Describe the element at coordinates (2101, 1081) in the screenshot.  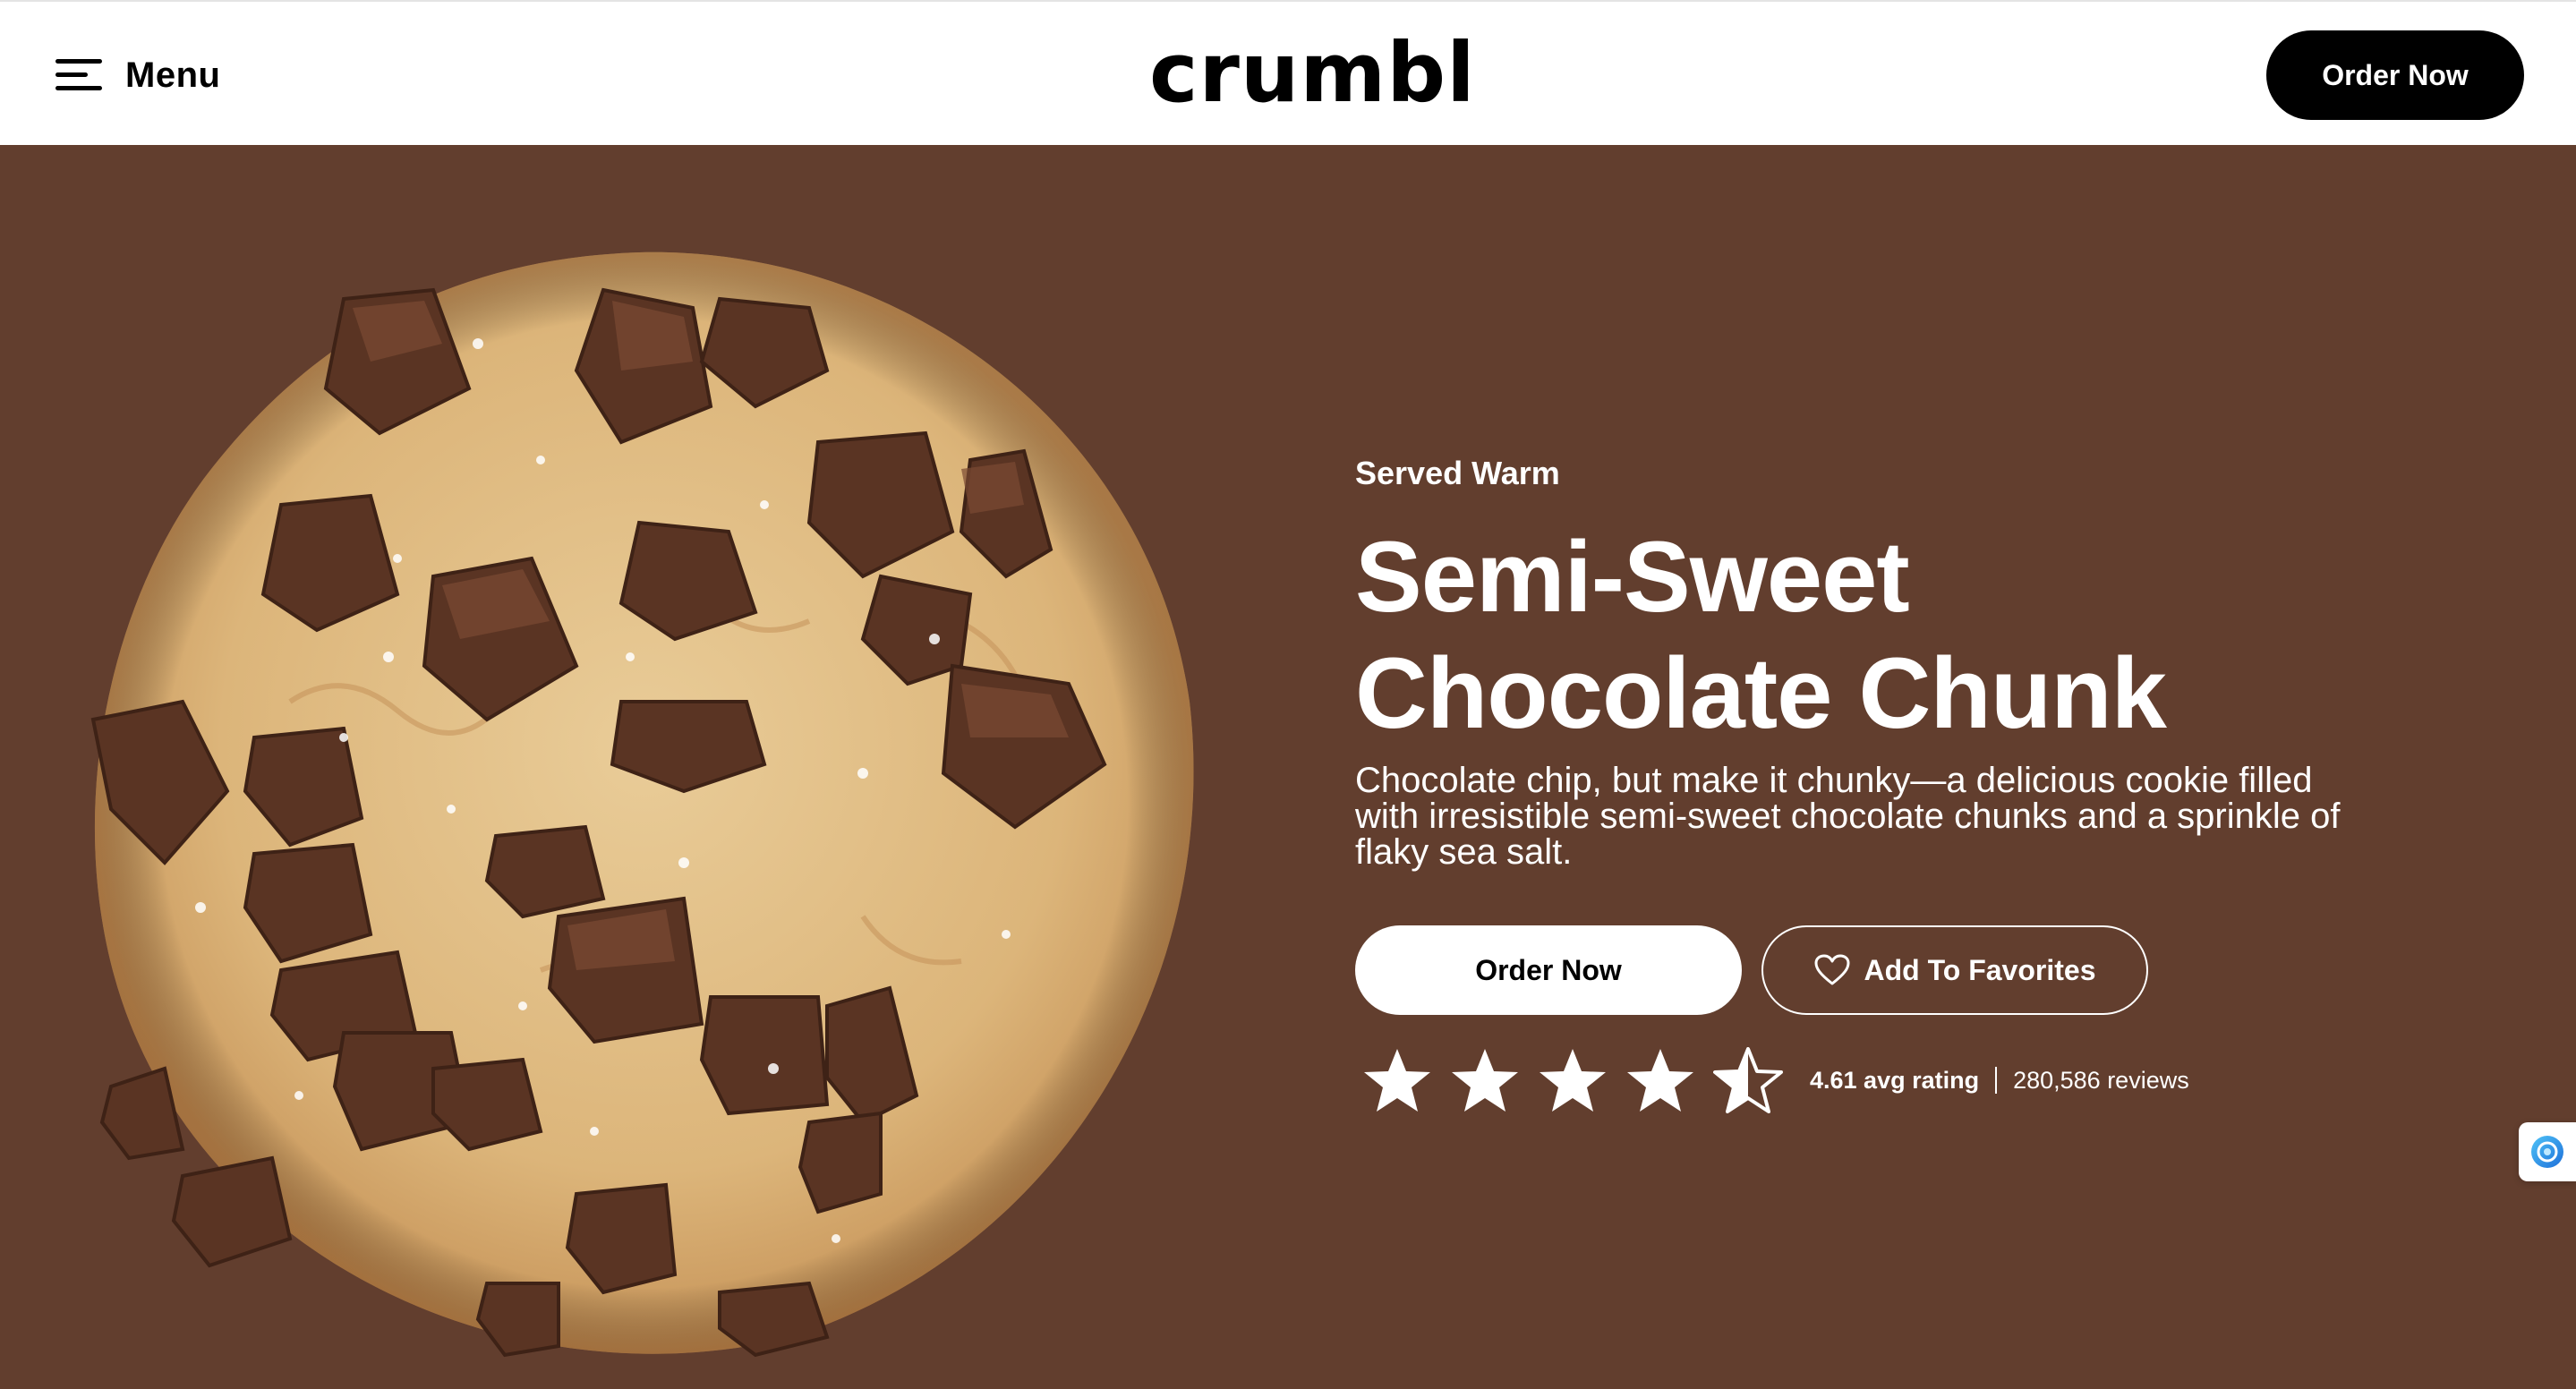
I see `review-count: 280,586 reviews` at that location.